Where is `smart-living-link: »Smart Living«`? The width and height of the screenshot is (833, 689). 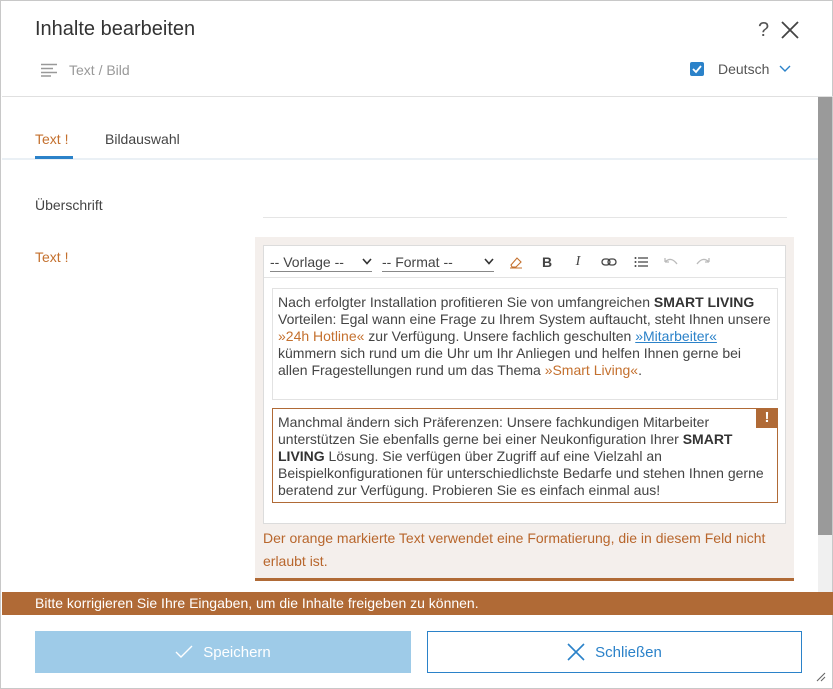 smart-living-link: »Smart Living« is located at coordinates (591, 370).